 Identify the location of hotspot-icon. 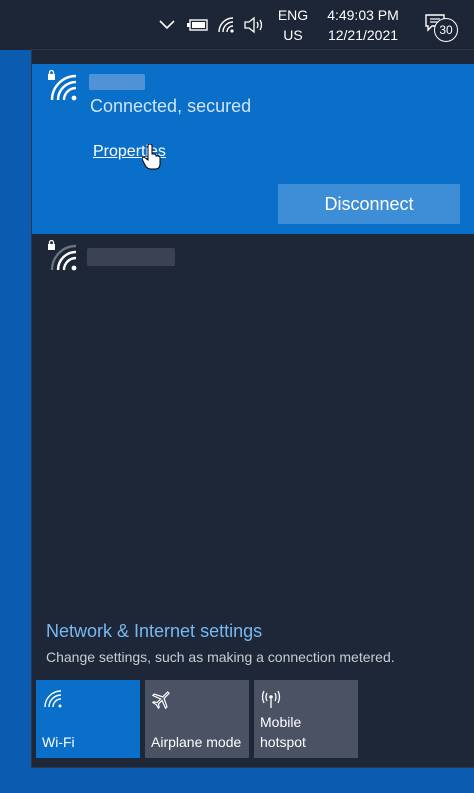
(271, 699).